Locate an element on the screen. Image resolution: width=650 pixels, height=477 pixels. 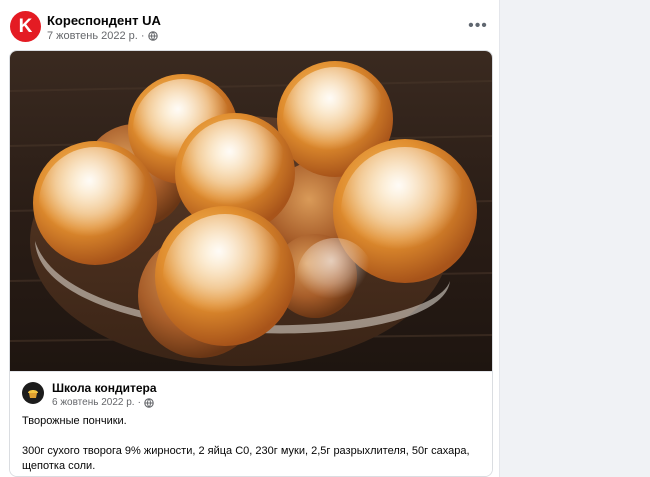
shared-post-meta: 6 жовтень 2022 р. · is located at coordinates (103, 402).